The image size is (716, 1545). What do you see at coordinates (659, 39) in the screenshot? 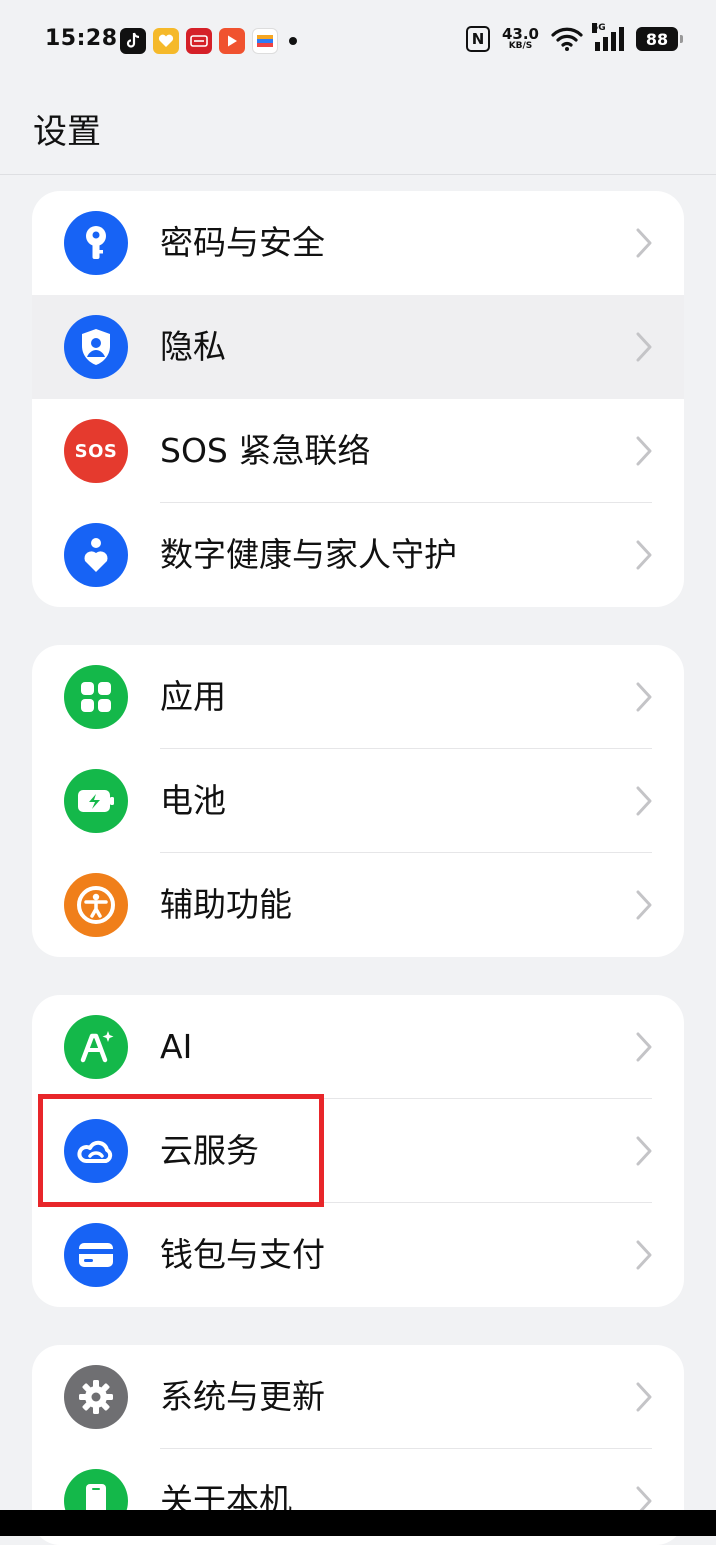
I see `battery-indicator: 88` at bounding box center [659, 39].